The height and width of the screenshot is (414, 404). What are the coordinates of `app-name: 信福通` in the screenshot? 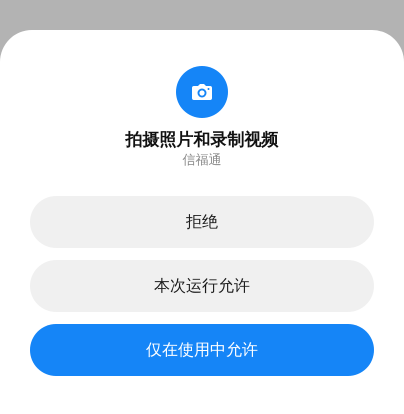 It's located at (202, 161).